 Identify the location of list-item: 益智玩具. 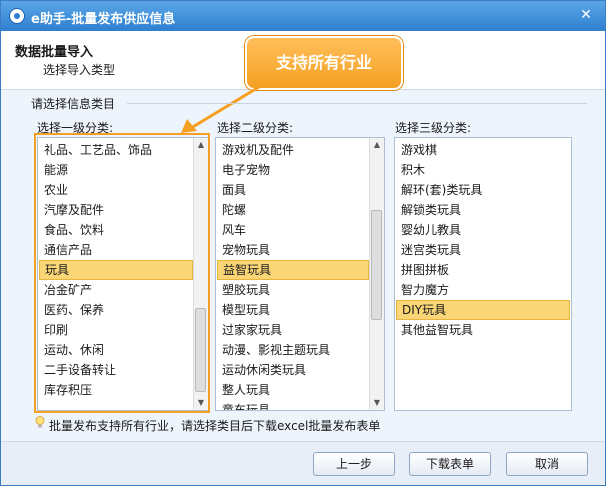
(293, 270).